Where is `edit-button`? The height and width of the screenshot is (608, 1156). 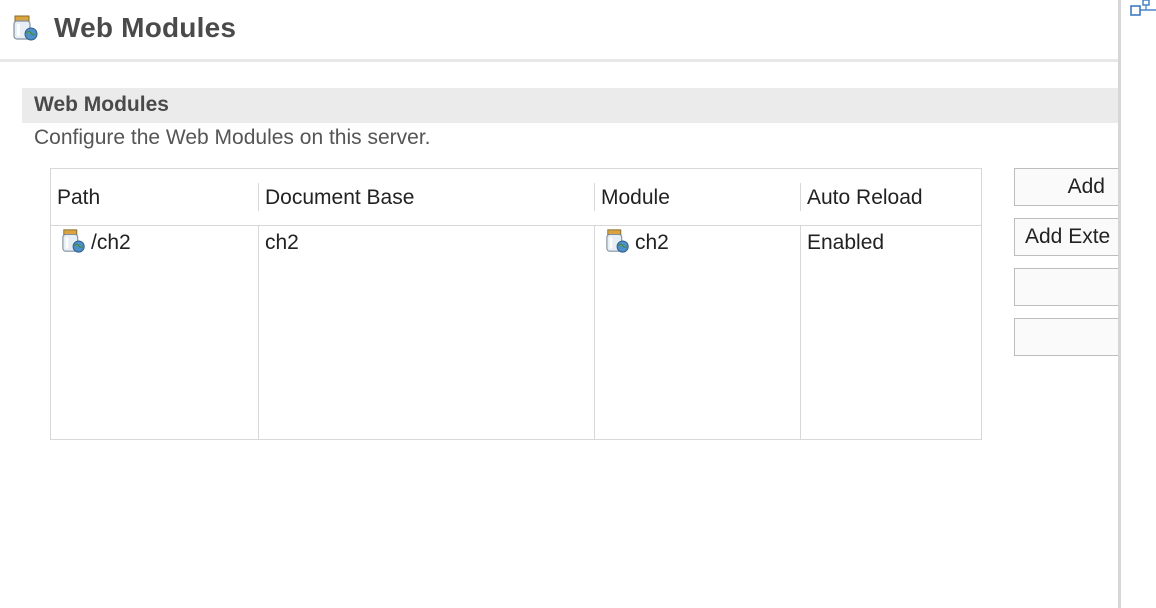 edit-button is located at coordinates (1074, 287).